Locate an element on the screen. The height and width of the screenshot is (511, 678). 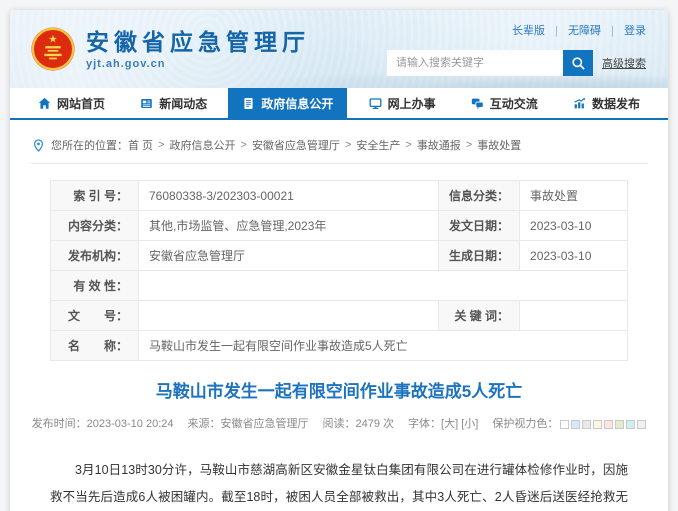
create-date-label: 生成日期： is located at coordinates (479, 255).